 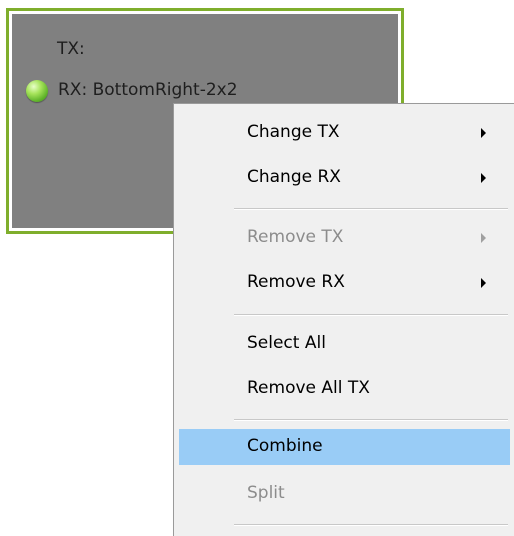 I want to click on menu-item-remove-all-tx: Remove All TX, so click(x=344, y=389).